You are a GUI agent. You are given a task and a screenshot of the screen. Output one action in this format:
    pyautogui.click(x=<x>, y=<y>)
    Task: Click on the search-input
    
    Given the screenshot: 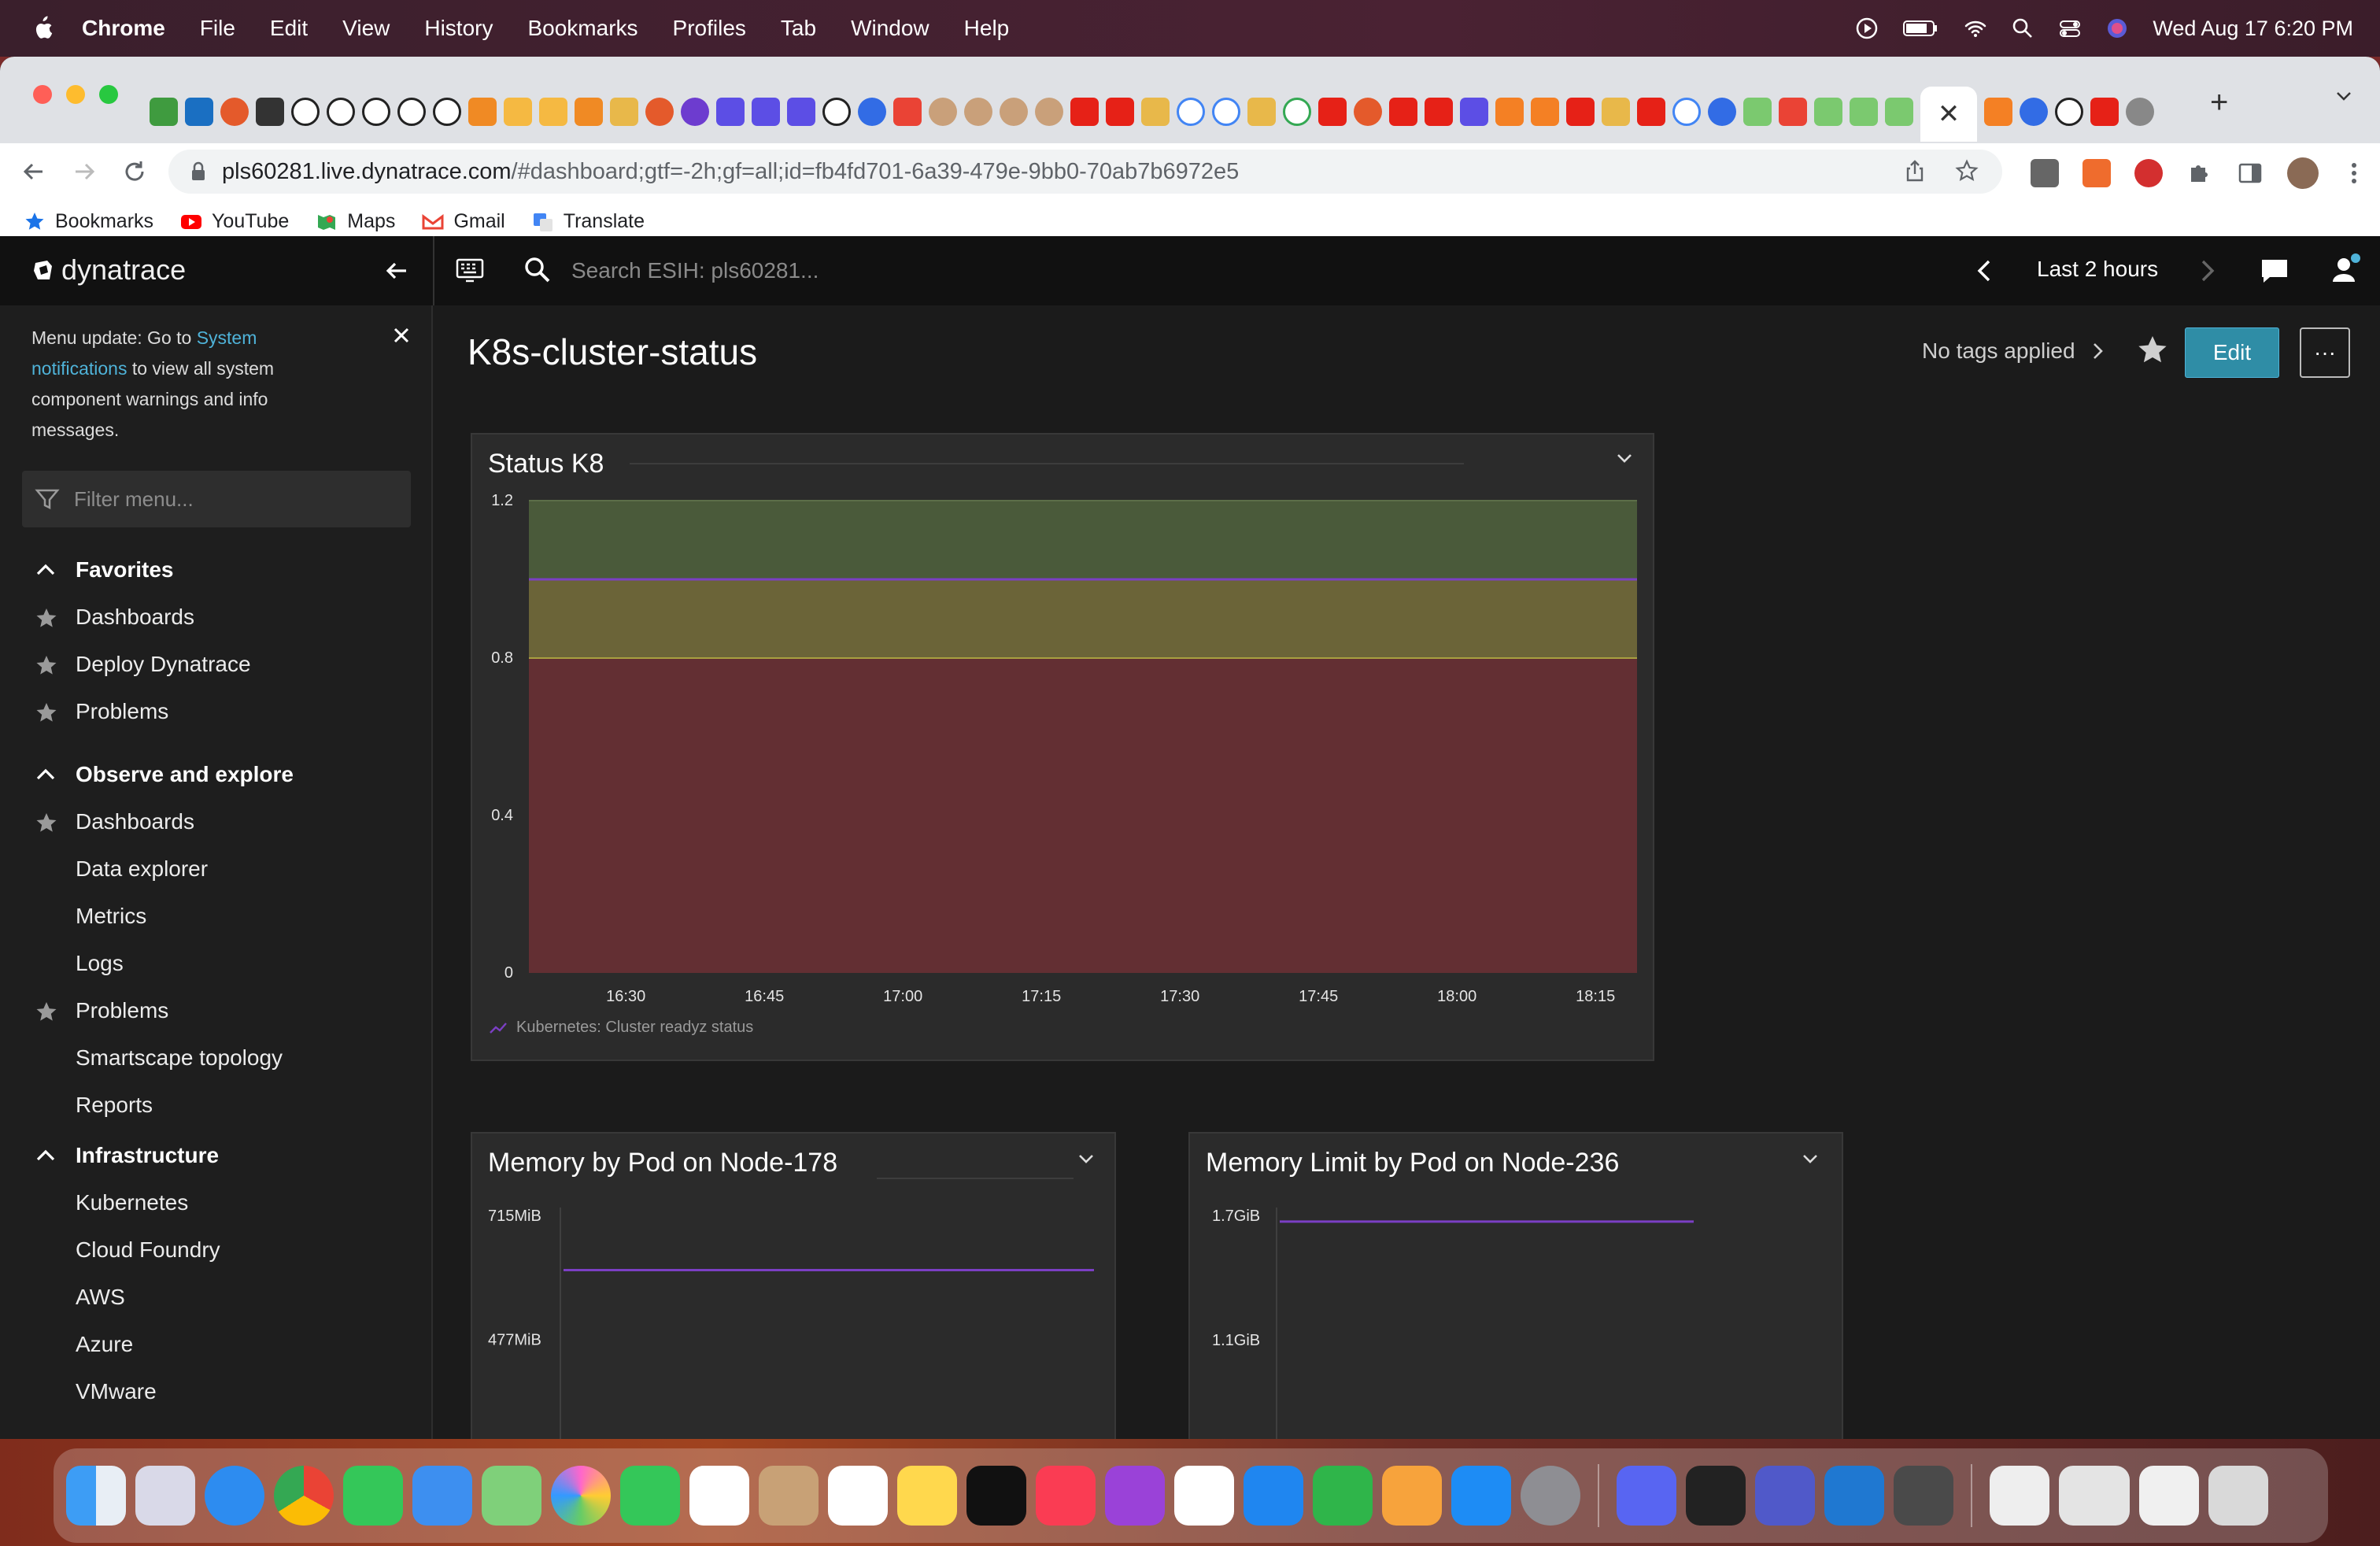 What is the action you would take?
    pyautogui.click(x=807, y=270)
    